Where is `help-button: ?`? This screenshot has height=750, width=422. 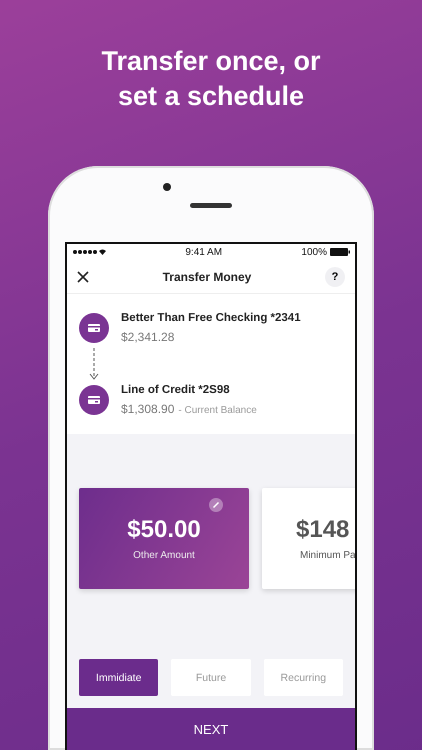 help-button: ? is located at coordinates (334, 276).